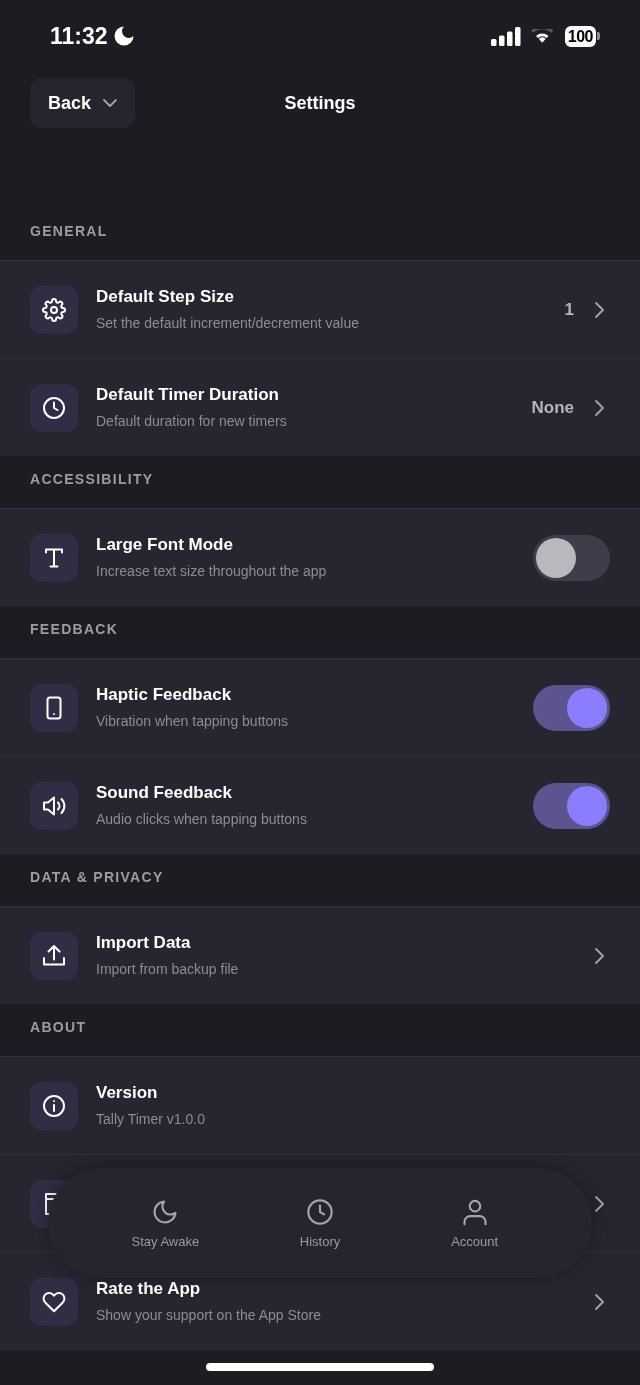 The height and width of the screenshot is (1385, 640). What do you see at coordinates (54, 805) in the screenshot?
I see `speaker-icon` at bounding box center [54, 805].